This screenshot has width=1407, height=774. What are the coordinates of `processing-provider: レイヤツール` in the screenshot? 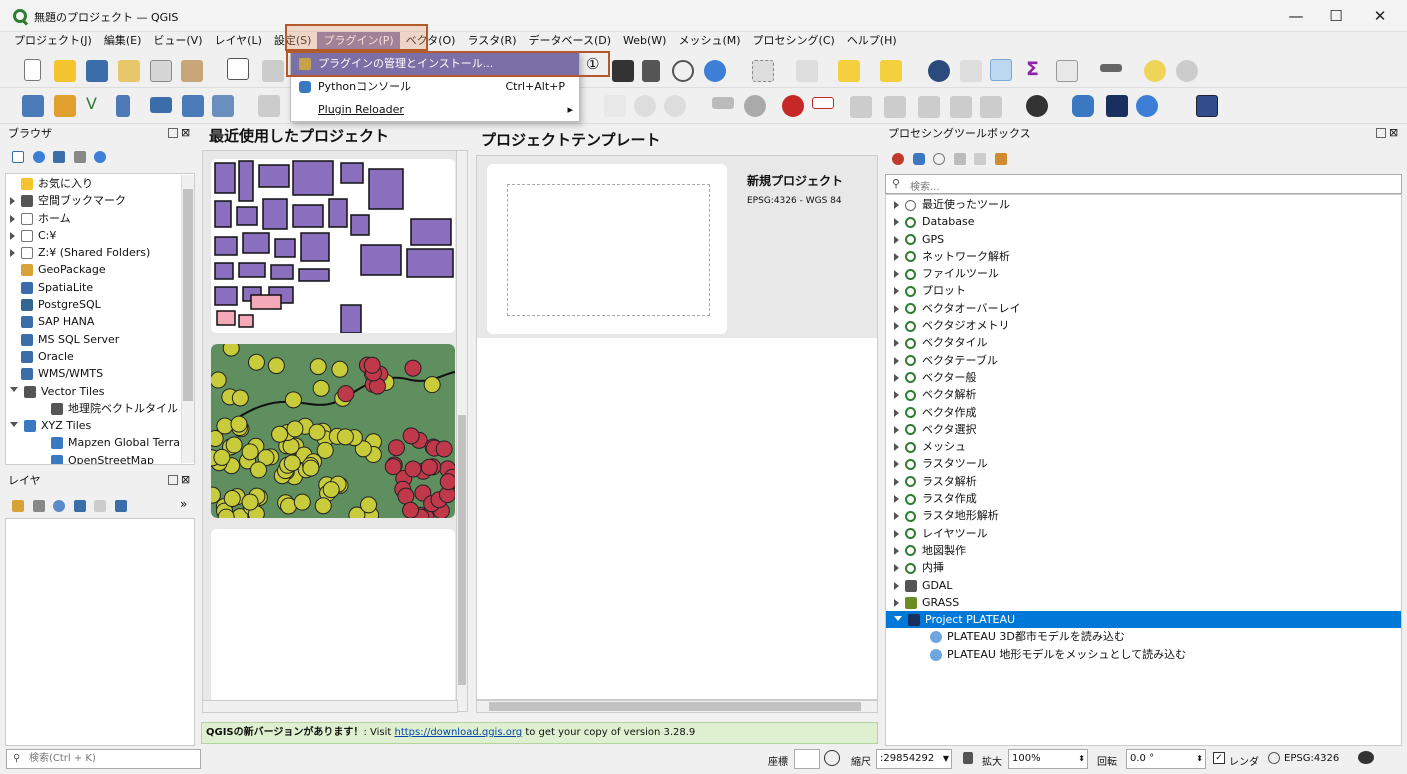 It's located at (1143, 533).